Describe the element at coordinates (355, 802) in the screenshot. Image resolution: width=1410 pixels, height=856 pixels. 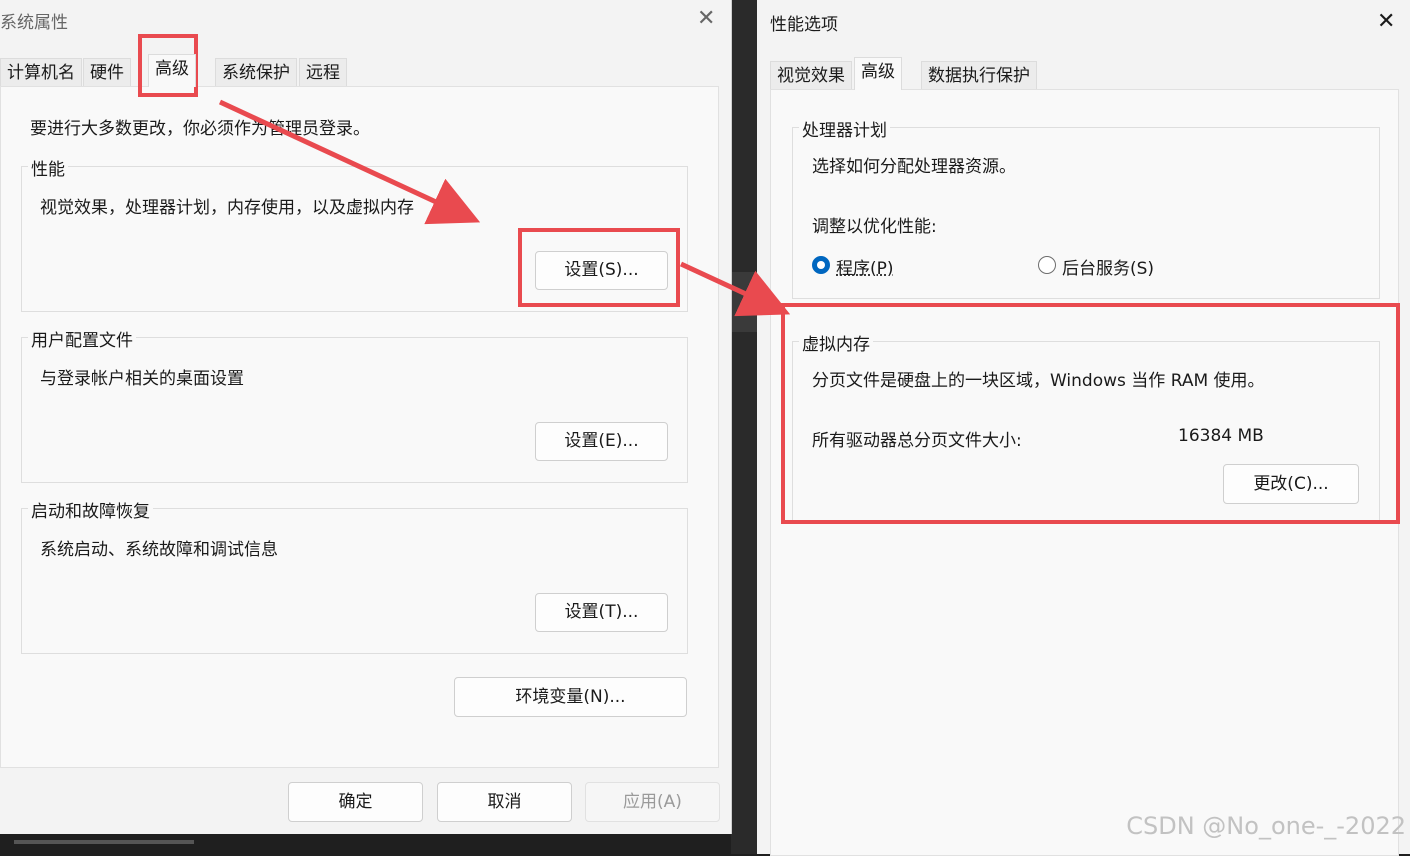
I see `ok-button: 确定` at that location.